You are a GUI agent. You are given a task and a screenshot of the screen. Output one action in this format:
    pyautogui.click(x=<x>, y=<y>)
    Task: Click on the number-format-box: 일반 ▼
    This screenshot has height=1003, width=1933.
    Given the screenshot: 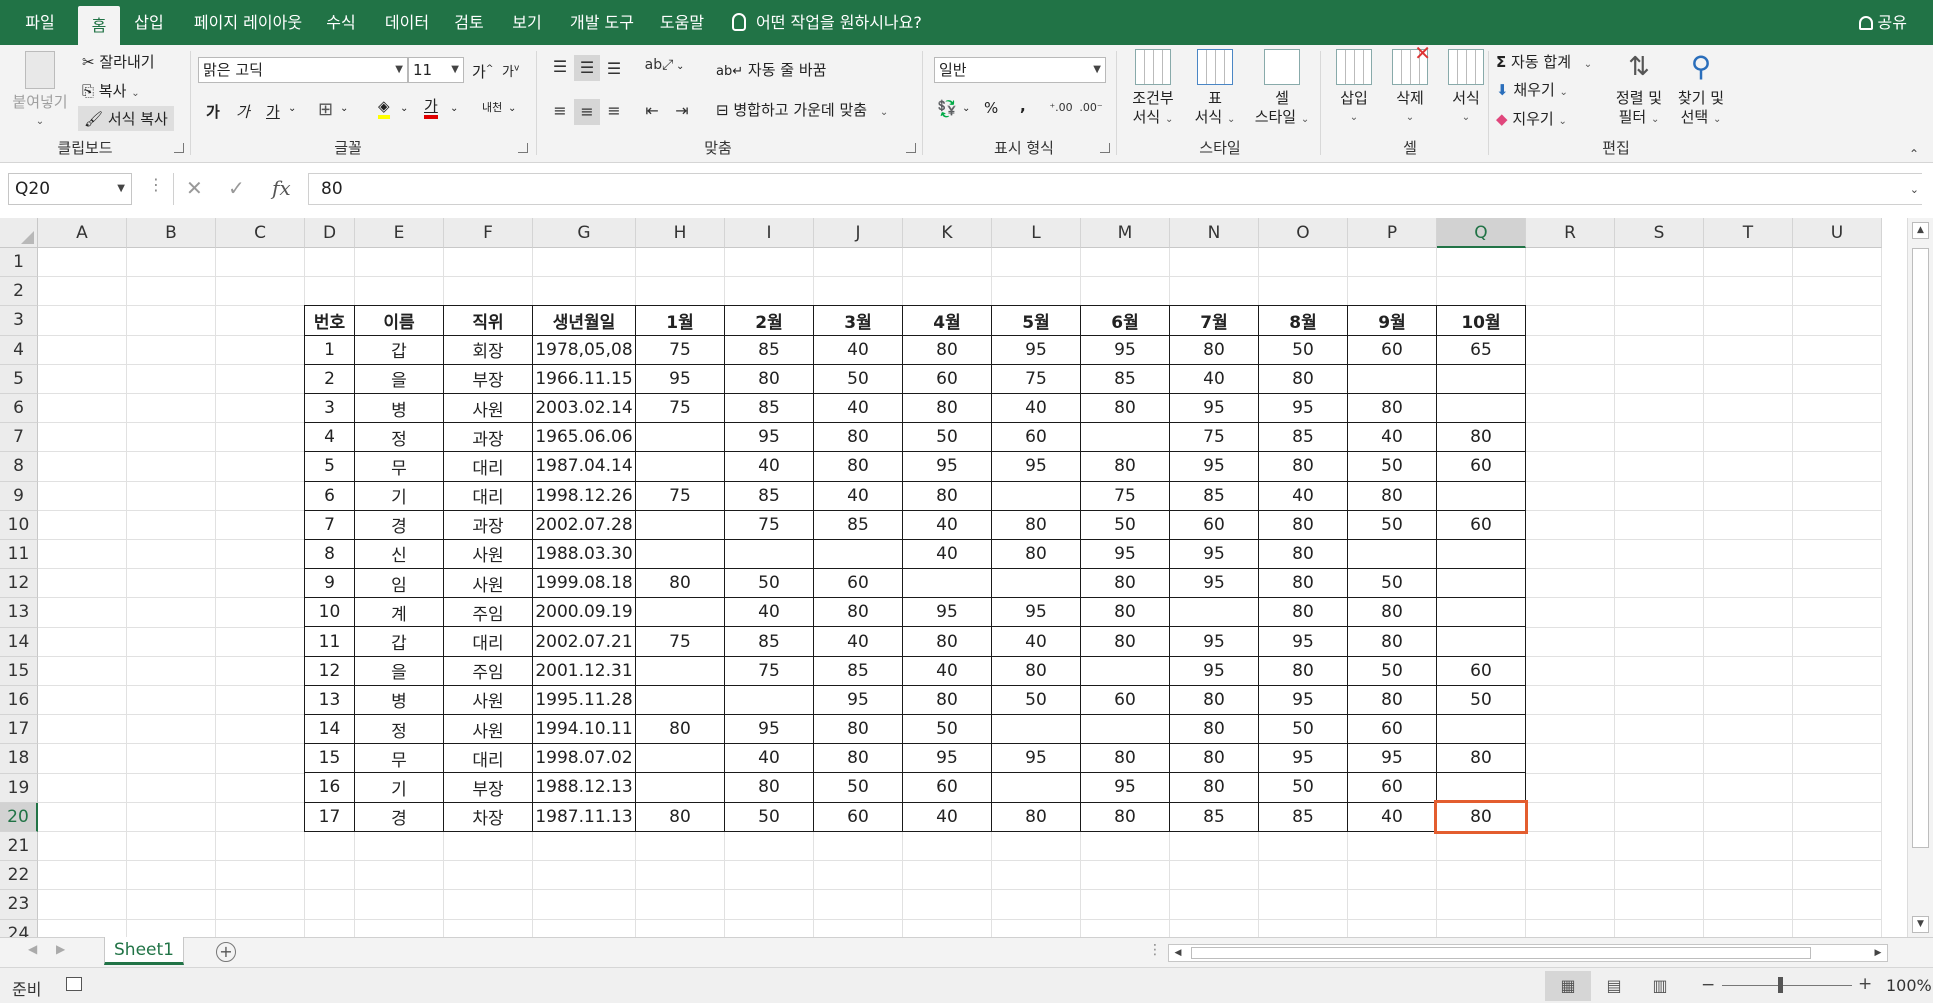 What is the action you would take?
    pyautogui.click(x=1020, y=70)
    